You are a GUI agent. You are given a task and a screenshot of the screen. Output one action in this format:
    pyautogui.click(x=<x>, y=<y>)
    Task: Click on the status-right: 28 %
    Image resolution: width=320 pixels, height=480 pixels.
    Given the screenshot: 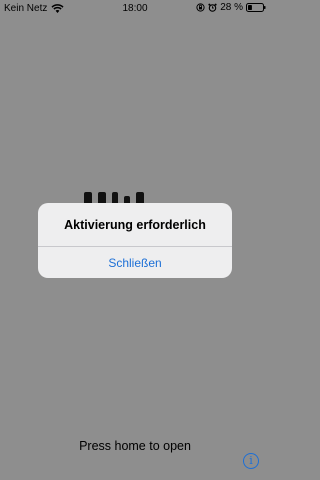 What is the action you would take?
    pyautogui.click(x=231, y=7)
    